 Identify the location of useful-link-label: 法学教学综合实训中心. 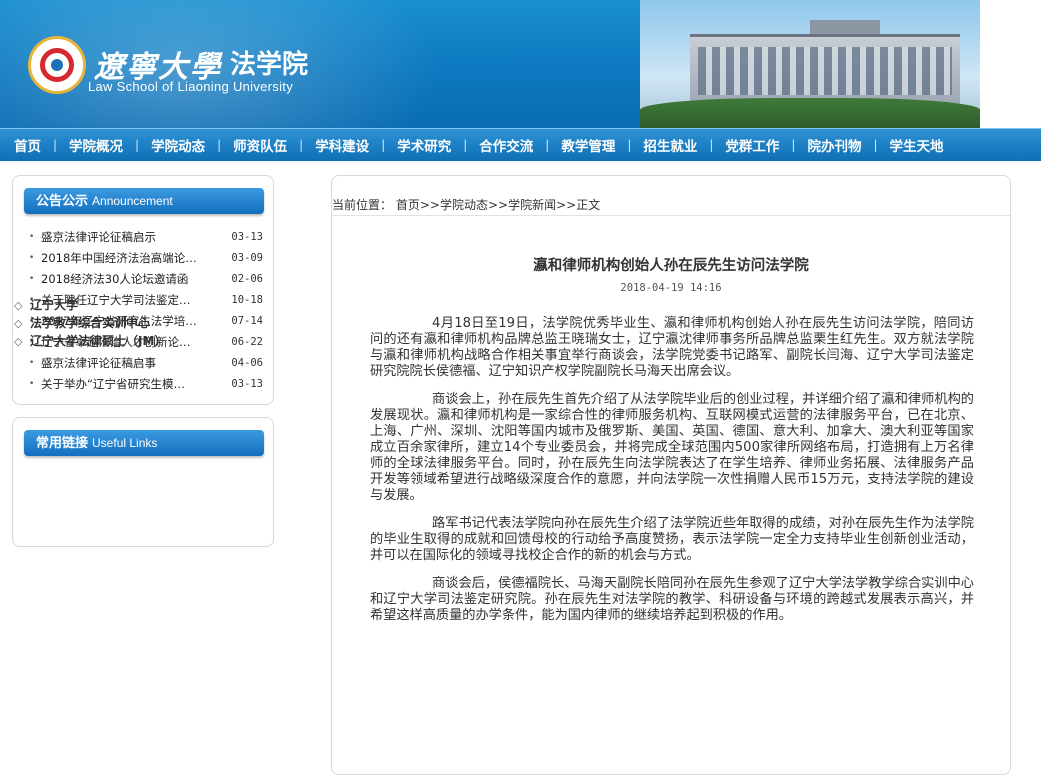
(90, 323).